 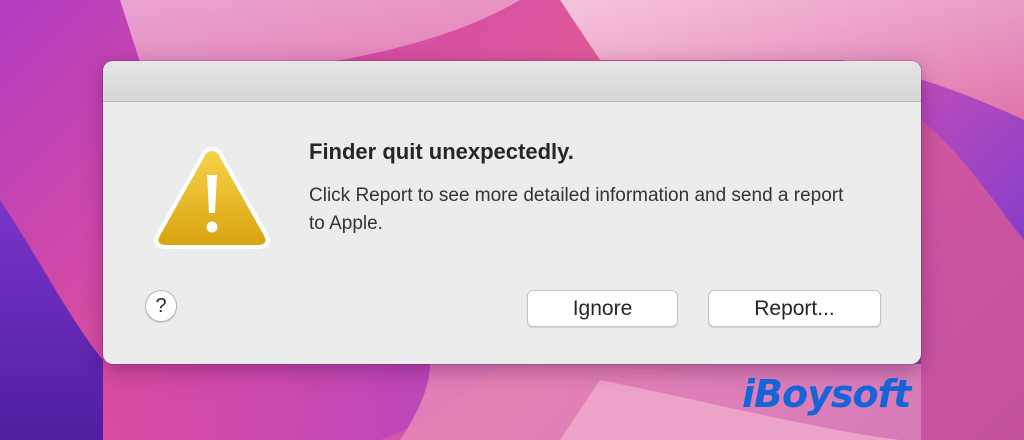 I want to click on dialog-titlebar, so click(x=512, y=81).